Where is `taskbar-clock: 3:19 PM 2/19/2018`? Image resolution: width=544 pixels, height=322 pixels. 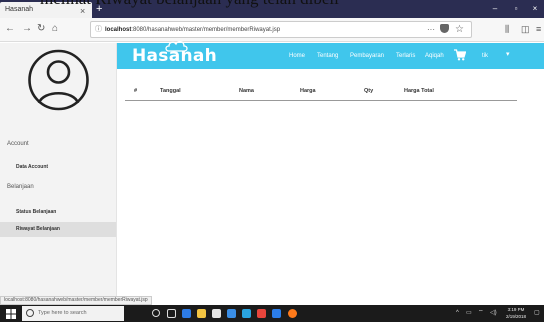 taskbar-clock: 3:19 PM 2/19/2018 is located at coordinates (516, 313).